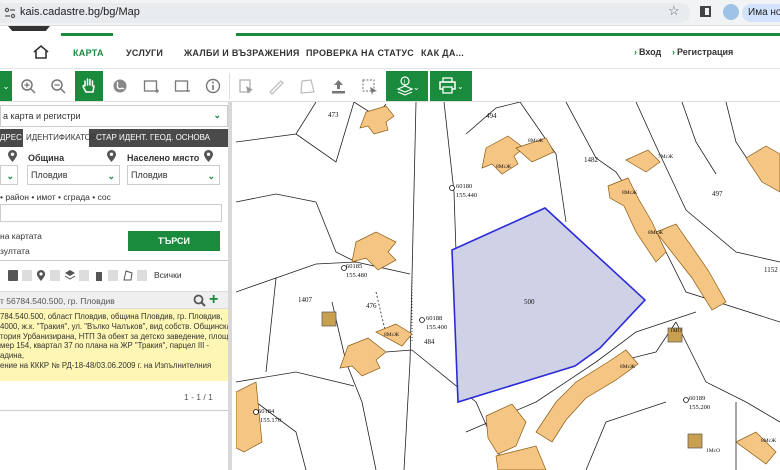 This screenshot has height=470, width=780. I want to click on show-on-map-checkbox-label: на картата, so click(21, 236).